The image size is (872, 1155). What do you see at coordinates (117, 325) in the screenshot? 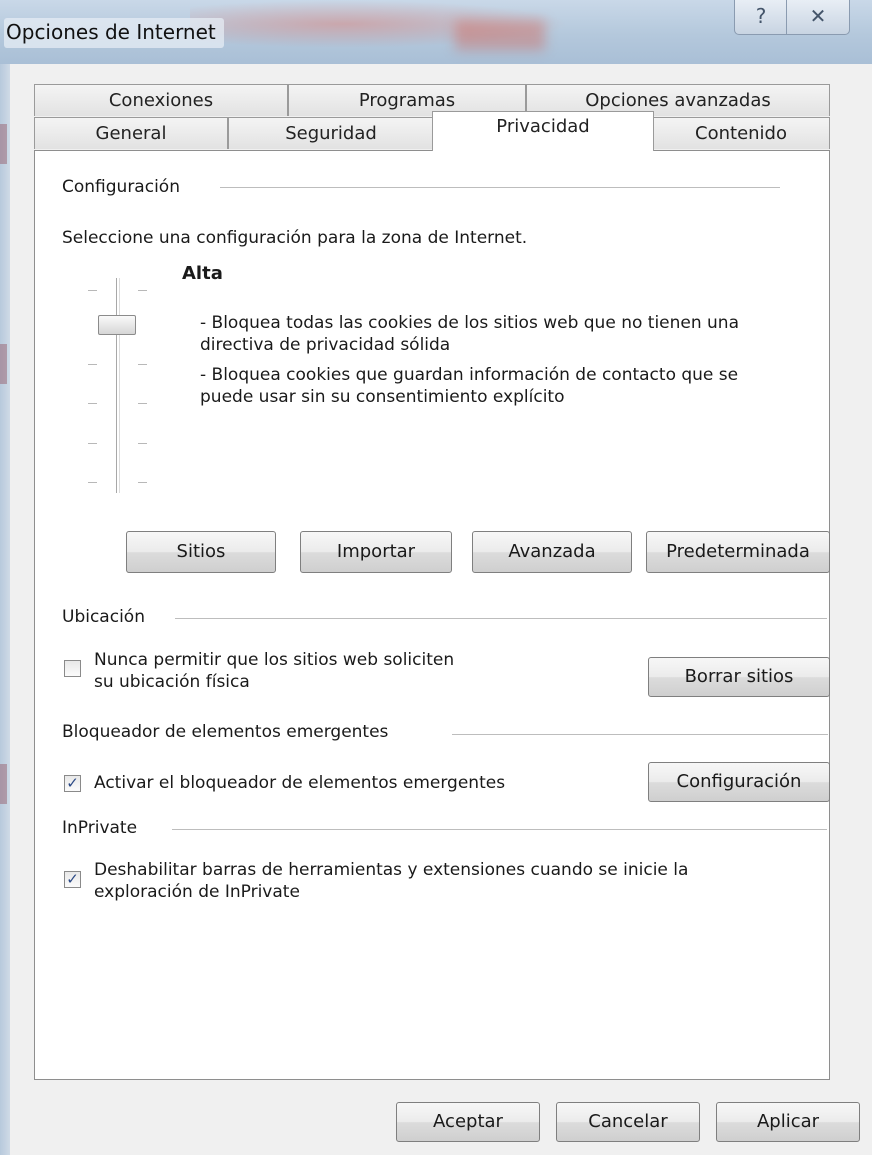
I see `slider-thumb` at bounding box center [117, 325].